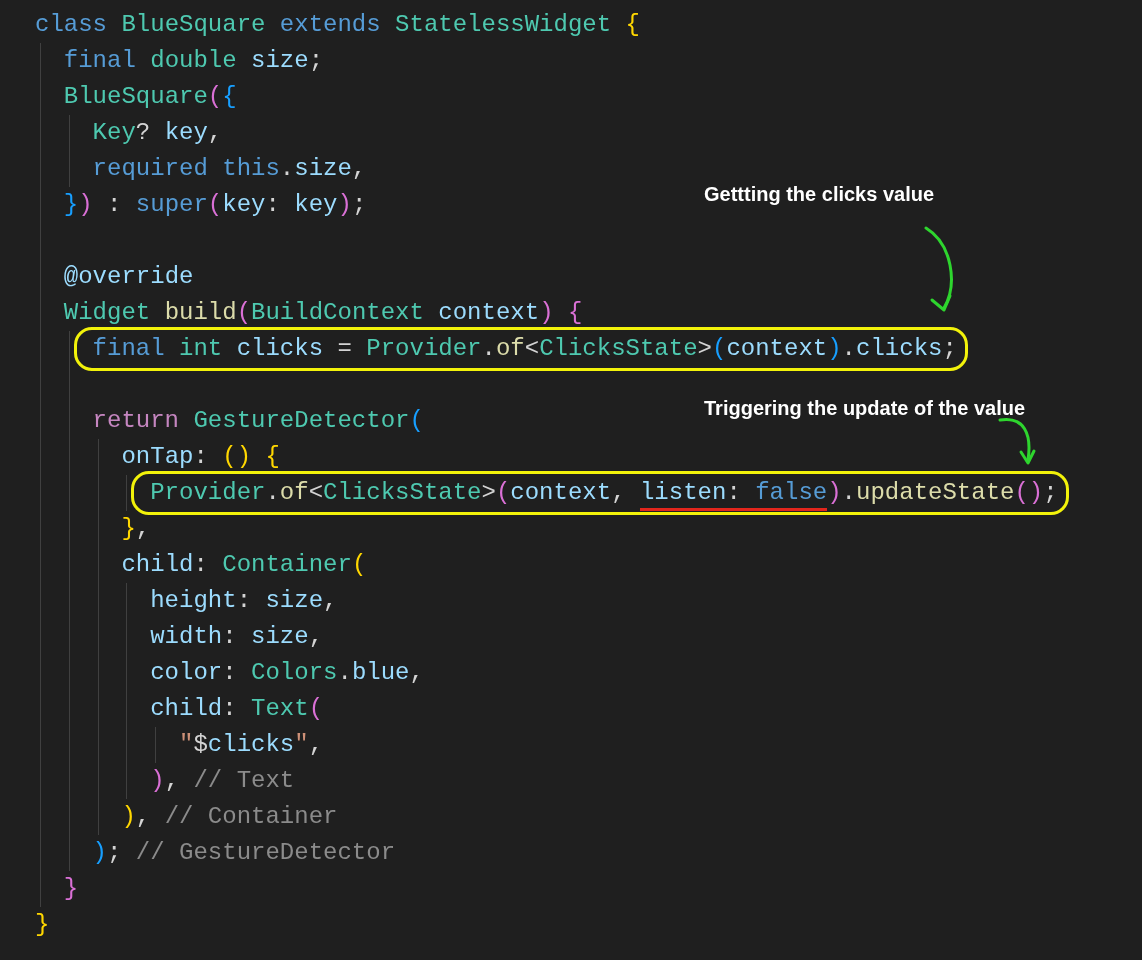 The height and width of the screenshot is (960, 1142). What do you see at coordinates (229, 816) in the screenshot?
I see `code-line: ), // Container` at bounding box center [229, 816].